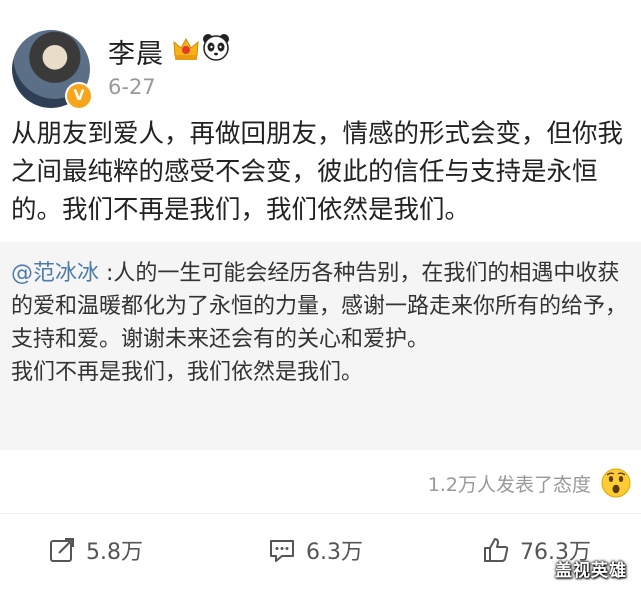  I want to click on surprised-emoji-icon, so click(616, 483).